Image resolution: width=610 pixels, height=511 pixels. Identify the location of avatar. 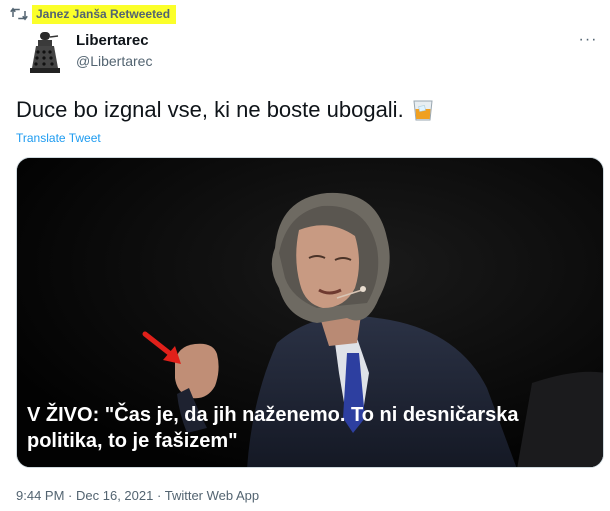
(44, 52).